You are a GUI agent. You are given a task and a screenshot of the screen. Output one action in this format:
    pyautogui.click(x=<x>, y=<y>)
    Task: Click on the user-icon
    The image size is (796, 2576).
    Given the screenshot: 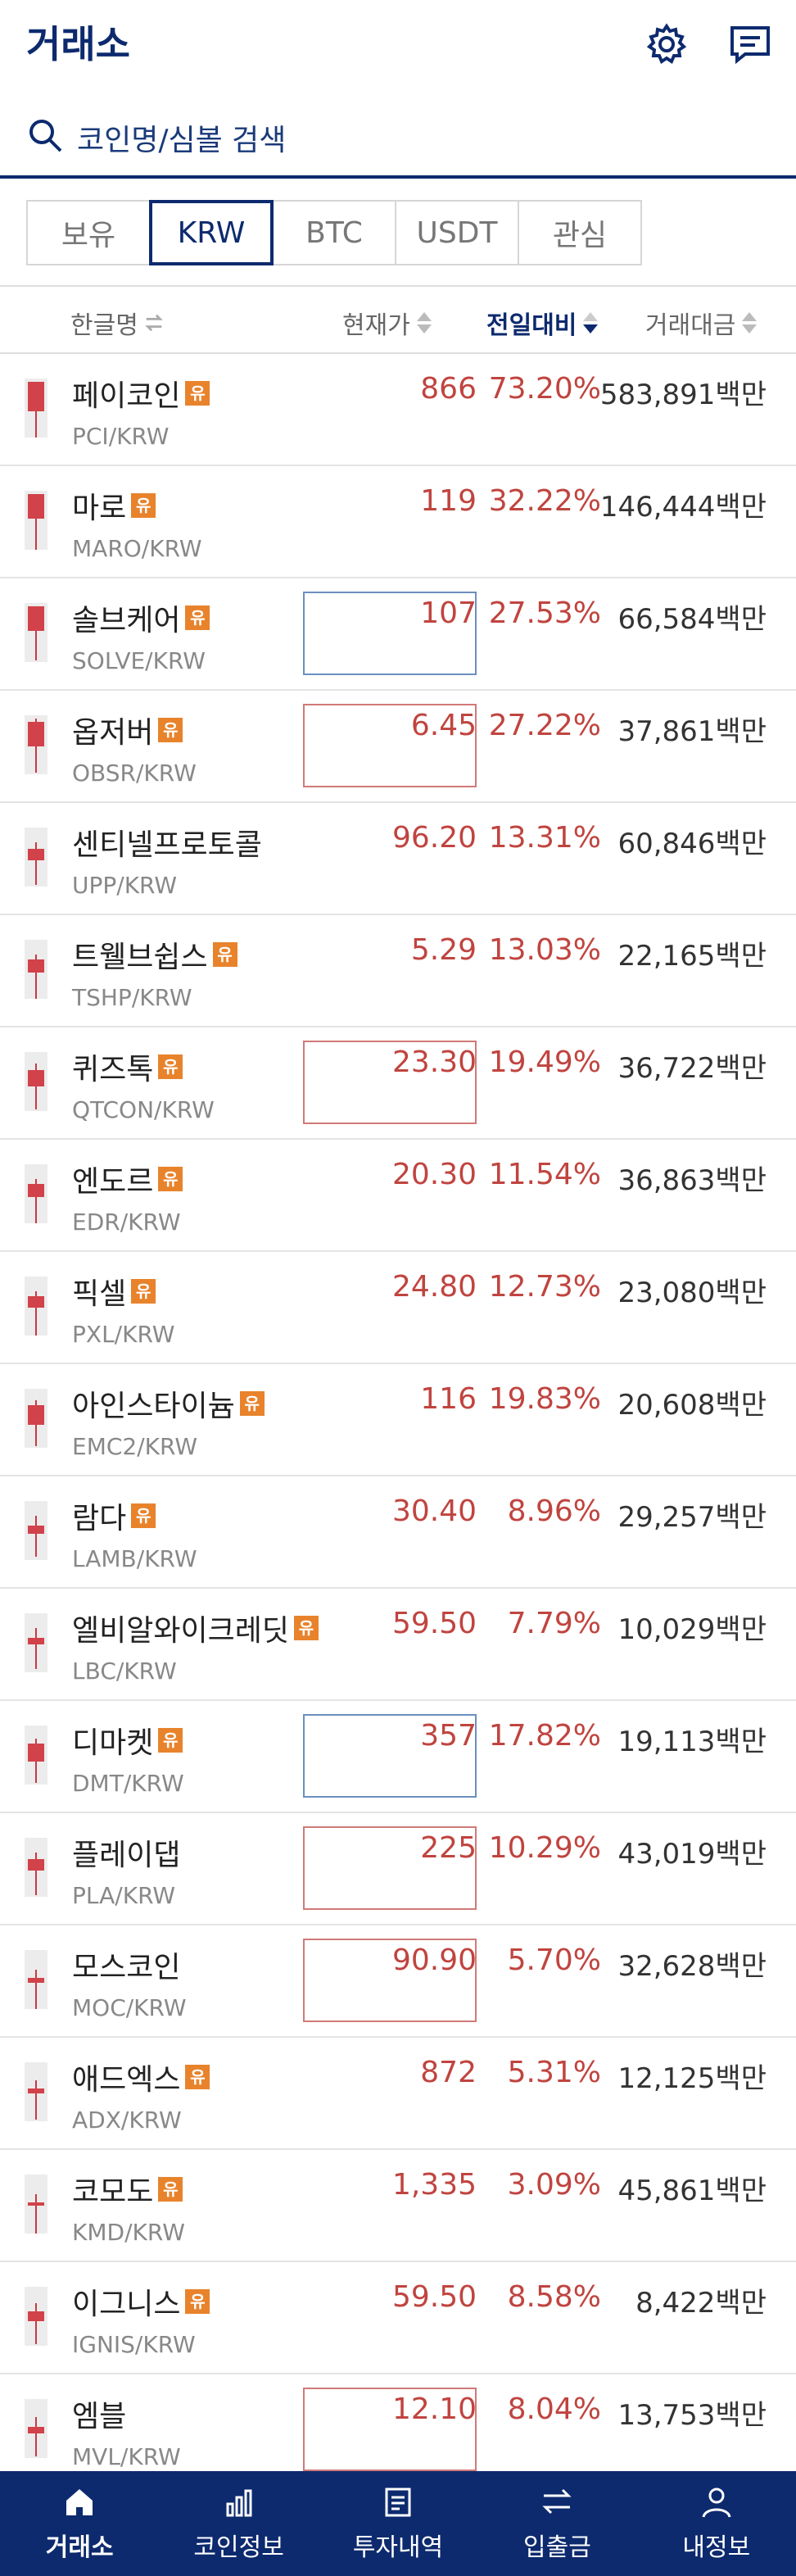 What is the action you would take?
    pyautogui.click(x=717, y=2502)
    